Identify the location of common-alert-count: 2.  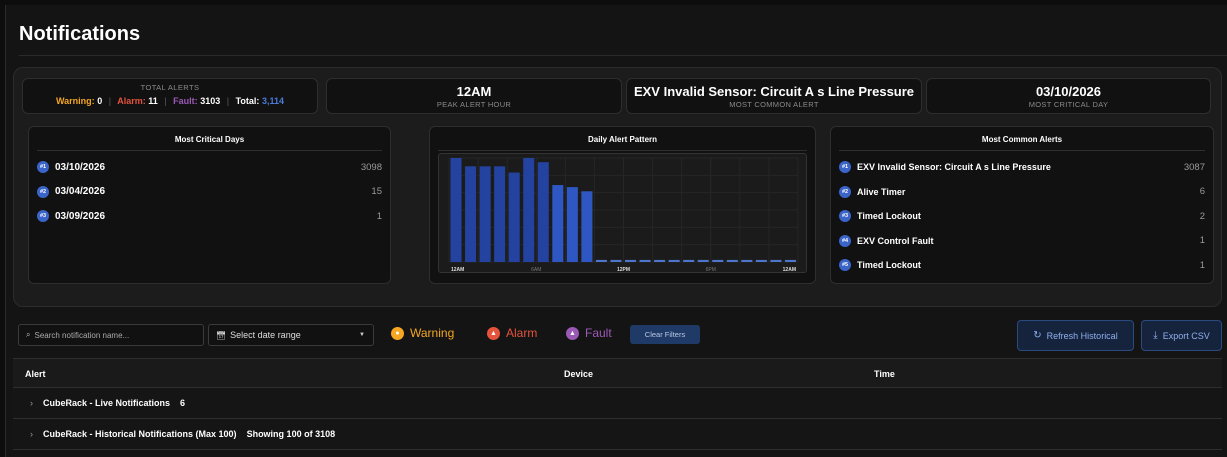
(1202, 216).